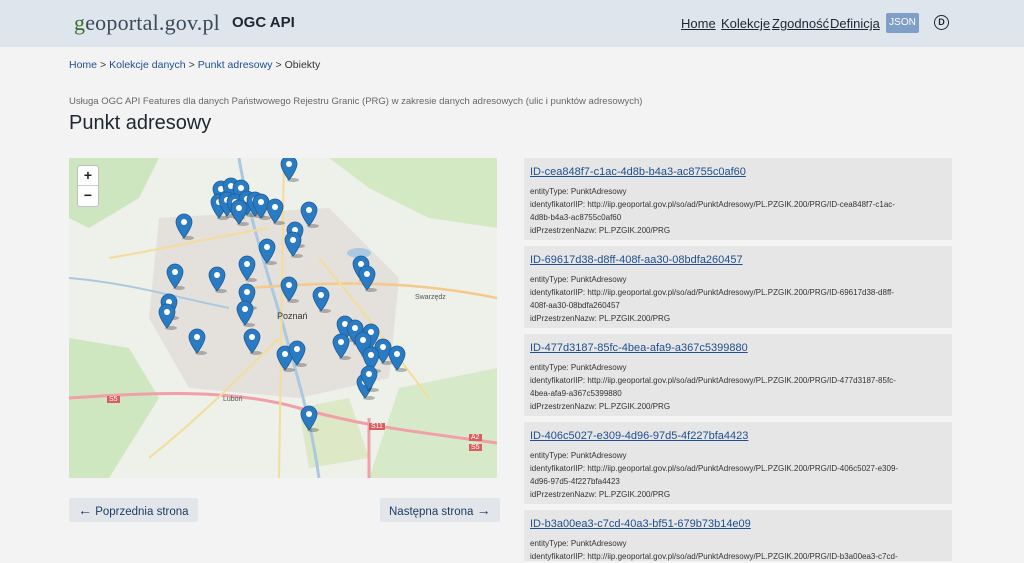  Describe the element at coordinates (902, 23) in the screenshot. I see `json-button: JSON` at that location.